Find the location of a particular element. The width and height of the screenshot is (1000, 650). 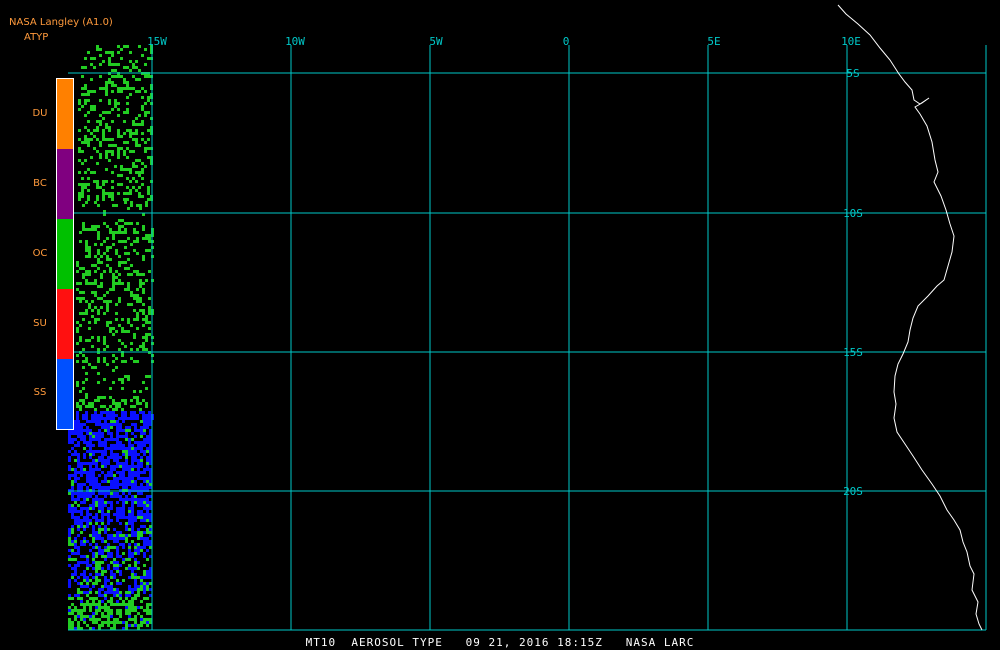

legend-label-su: SU is located at coordinates (40, 323).